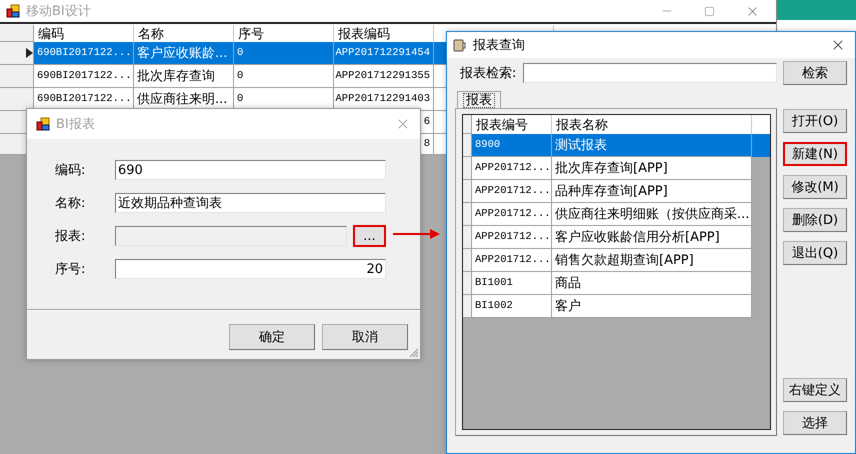 This screenshot has width=856, height=454. I want to click on table-cell: 客户应收账龄信用分析[APP], so click(652, 237).